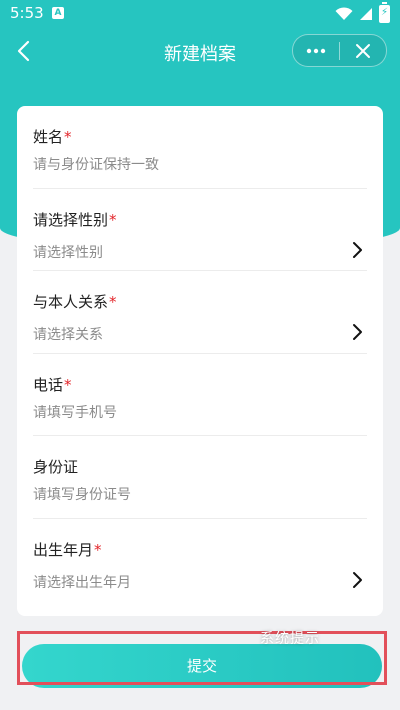  What do you see at coordinates (200, 147) in the screenshot?
I see `name-field: 姓名*` at bounding box center [200, 147].